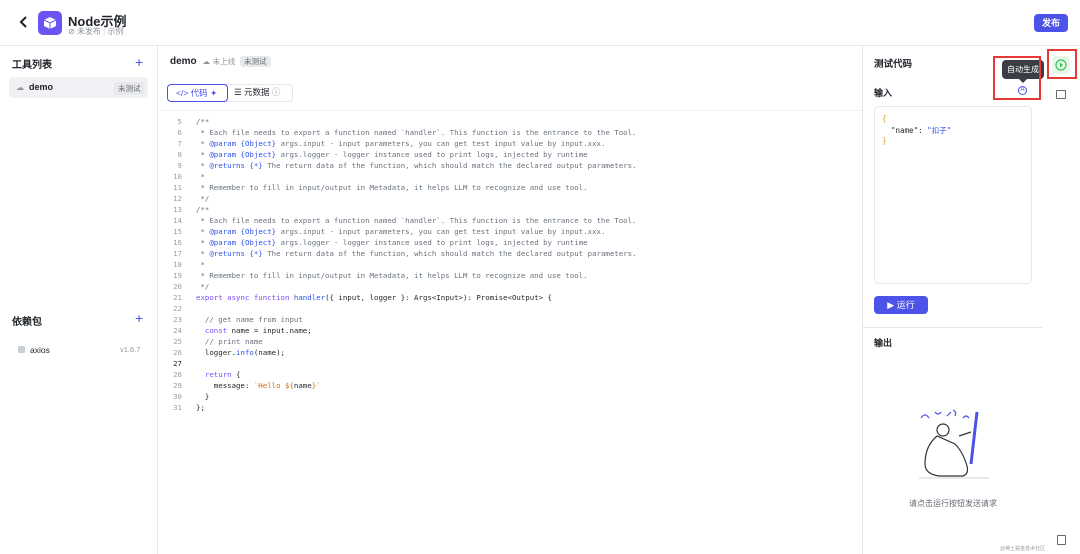  Describe the element at coordinates (224, 61) in the screenshot. I see `upload-status: 未上线` at that location.